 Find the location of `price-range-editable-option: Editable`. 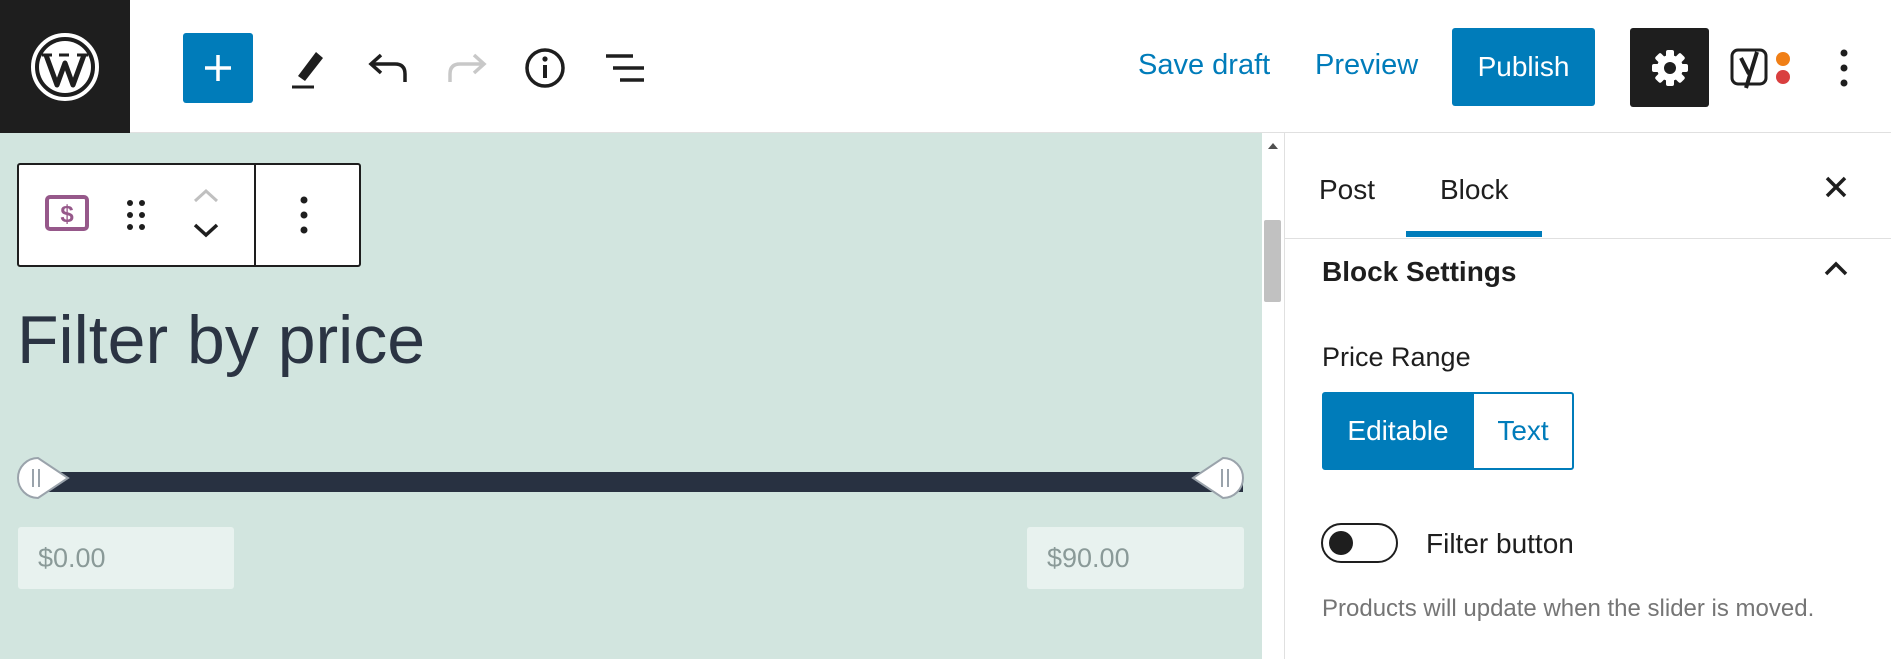

price-range-editable-option: Editable is located at coordinates (1398, 431).